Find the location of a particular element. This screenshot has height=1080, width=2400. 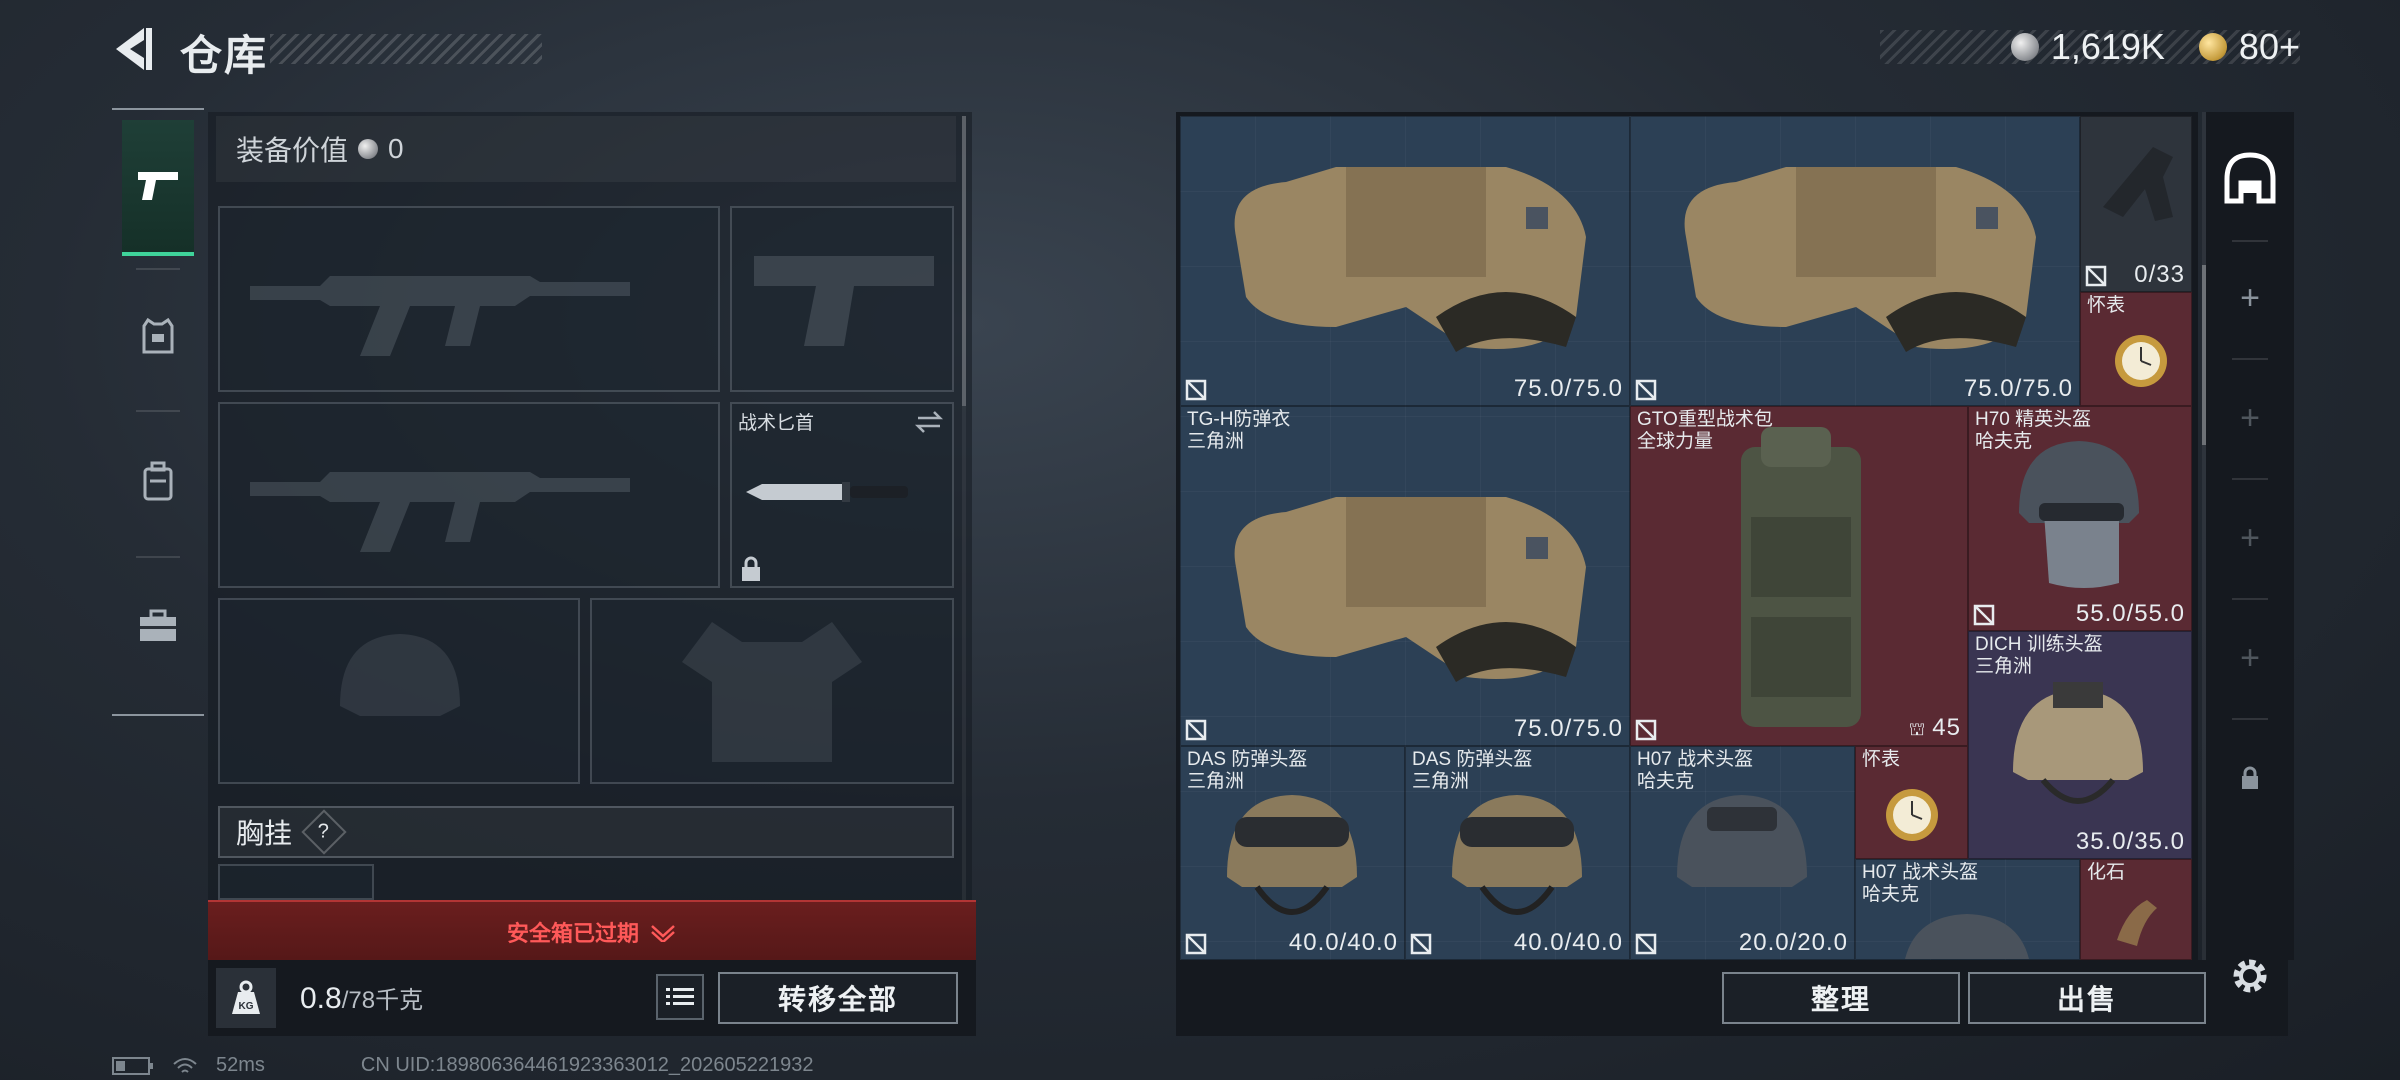

list-view-button is located at coordinates (680, 997).